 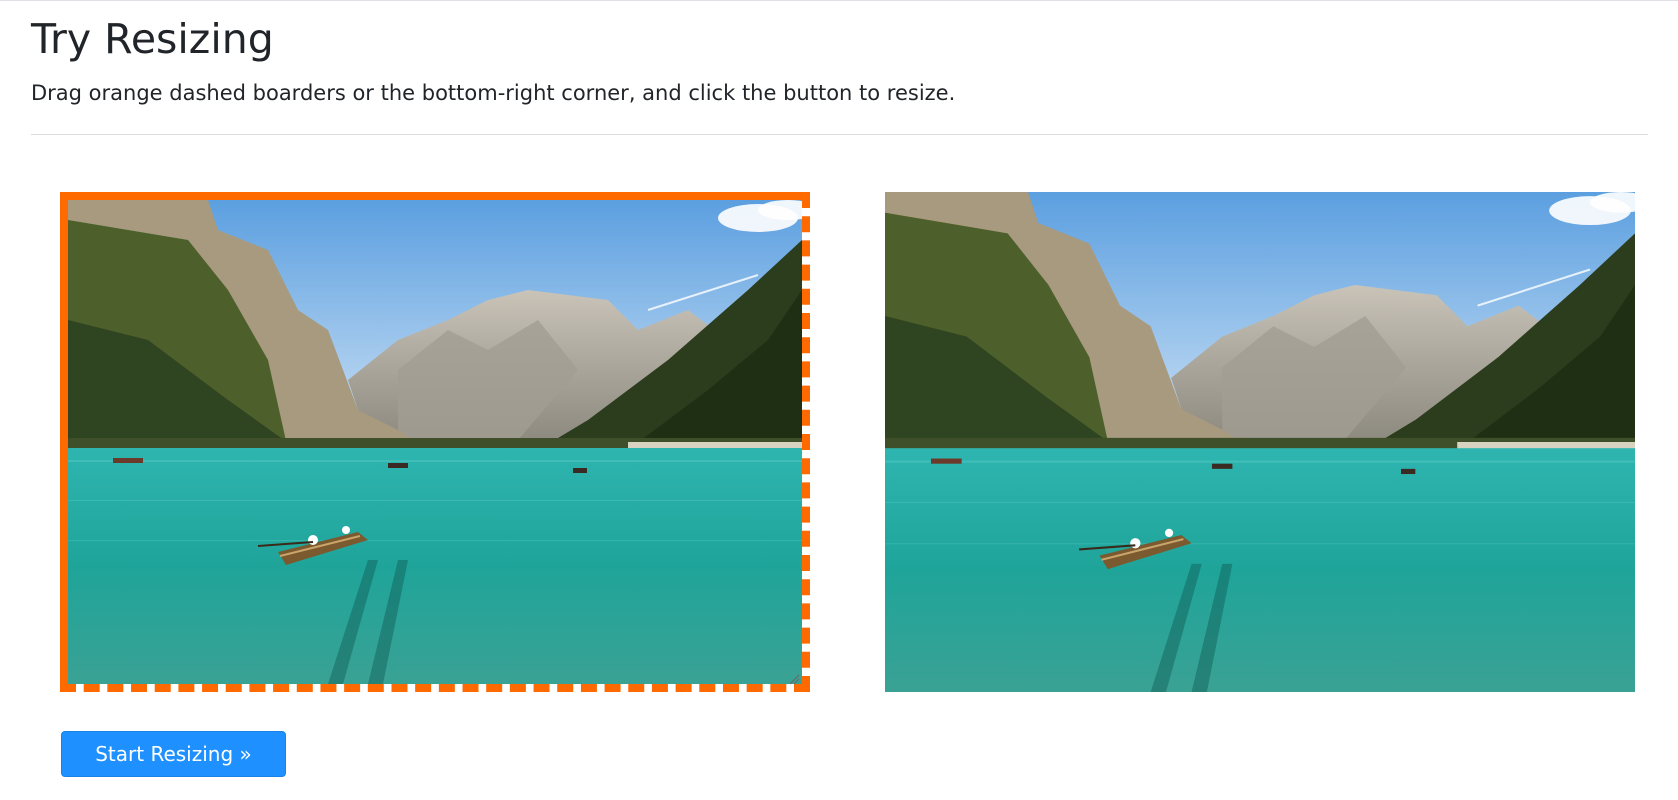 I want to click on resize-corner-grip, so click(x=794, y=677).